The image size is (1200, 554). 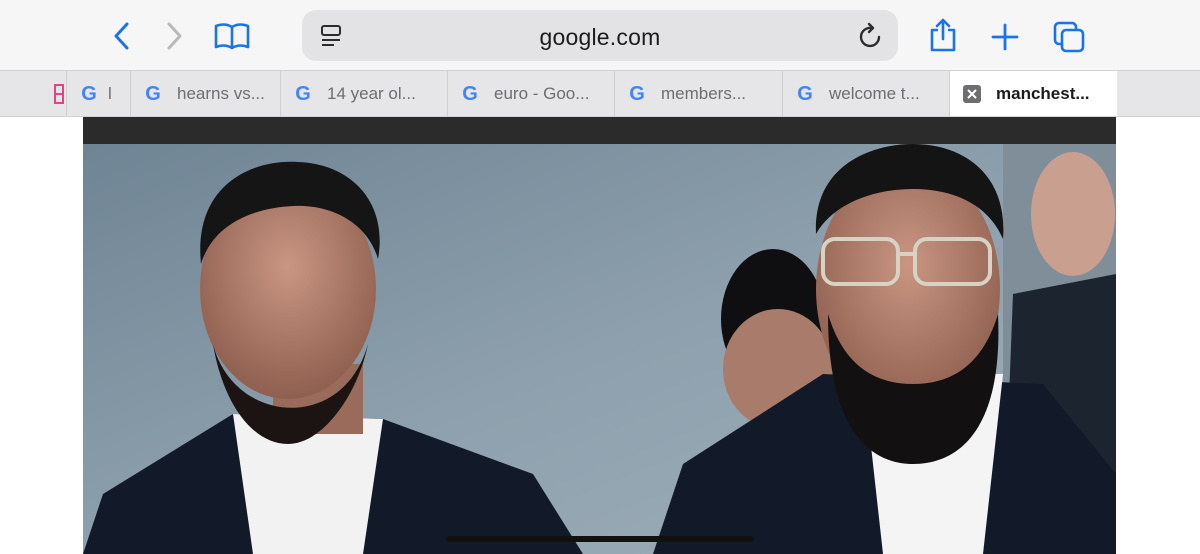 I want to click on chevron-right-icon, so click(x=175, y=36).